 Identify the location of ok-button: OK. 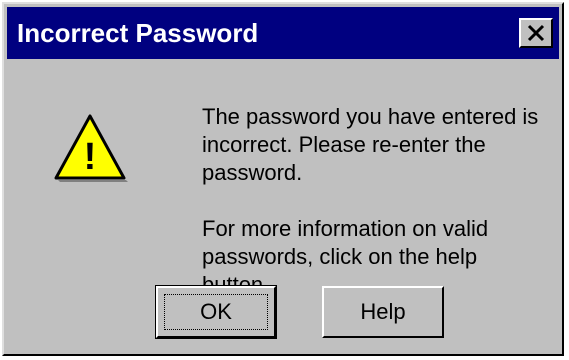
(216, 312).